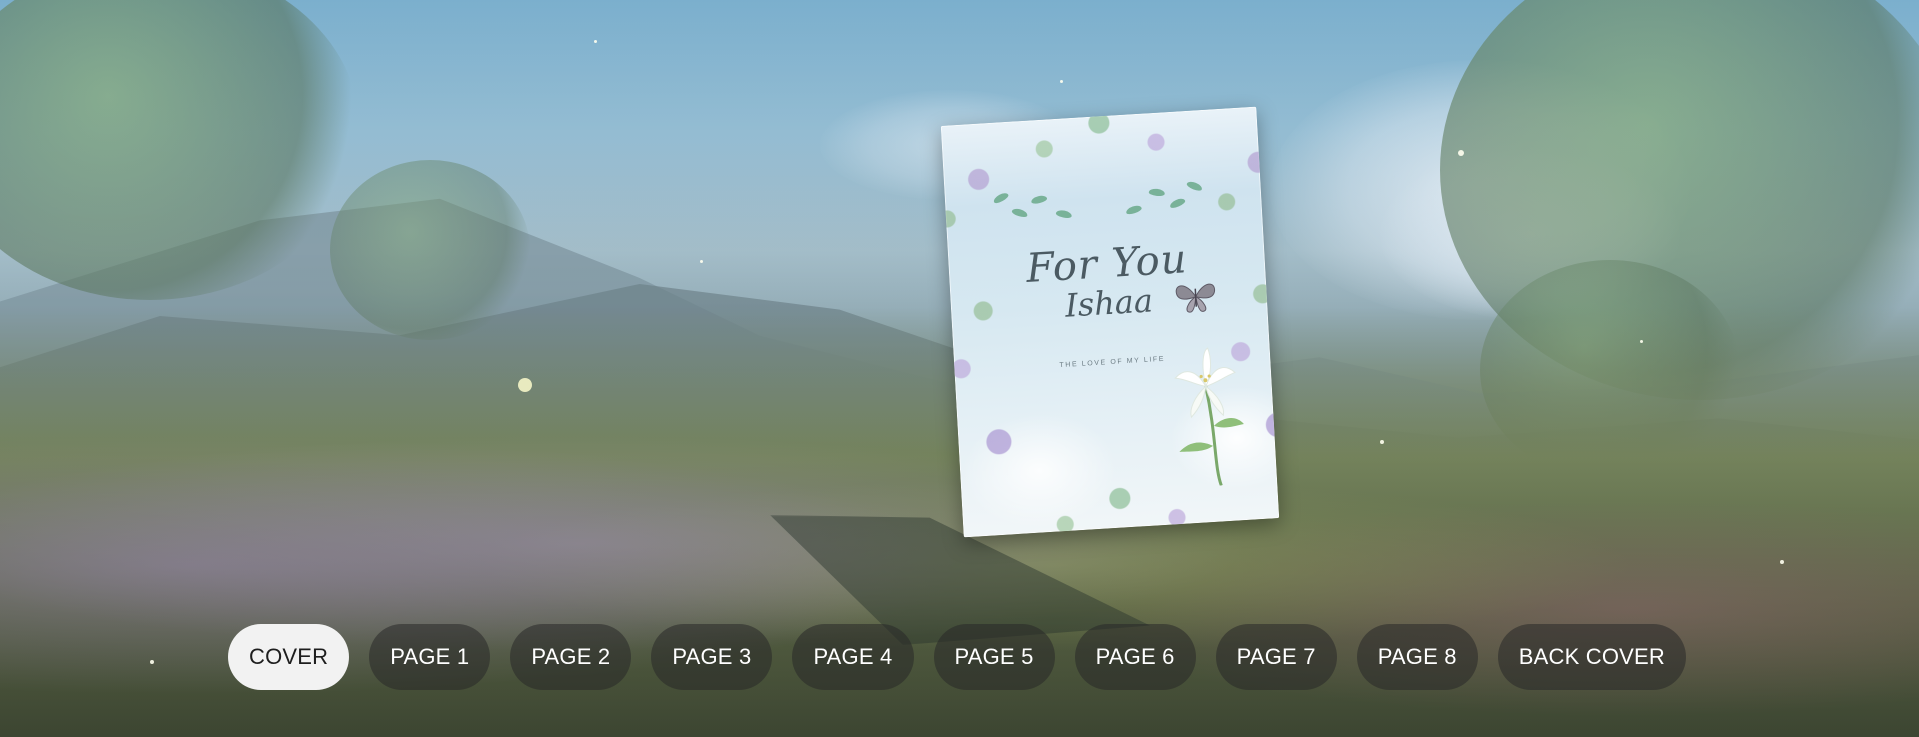 The height and width of the screenshot is (737, 1919). Describe the element at coordinates (994, 657) in the screenshot. I see `nav-button-page-5: PAGE 5` at that location.